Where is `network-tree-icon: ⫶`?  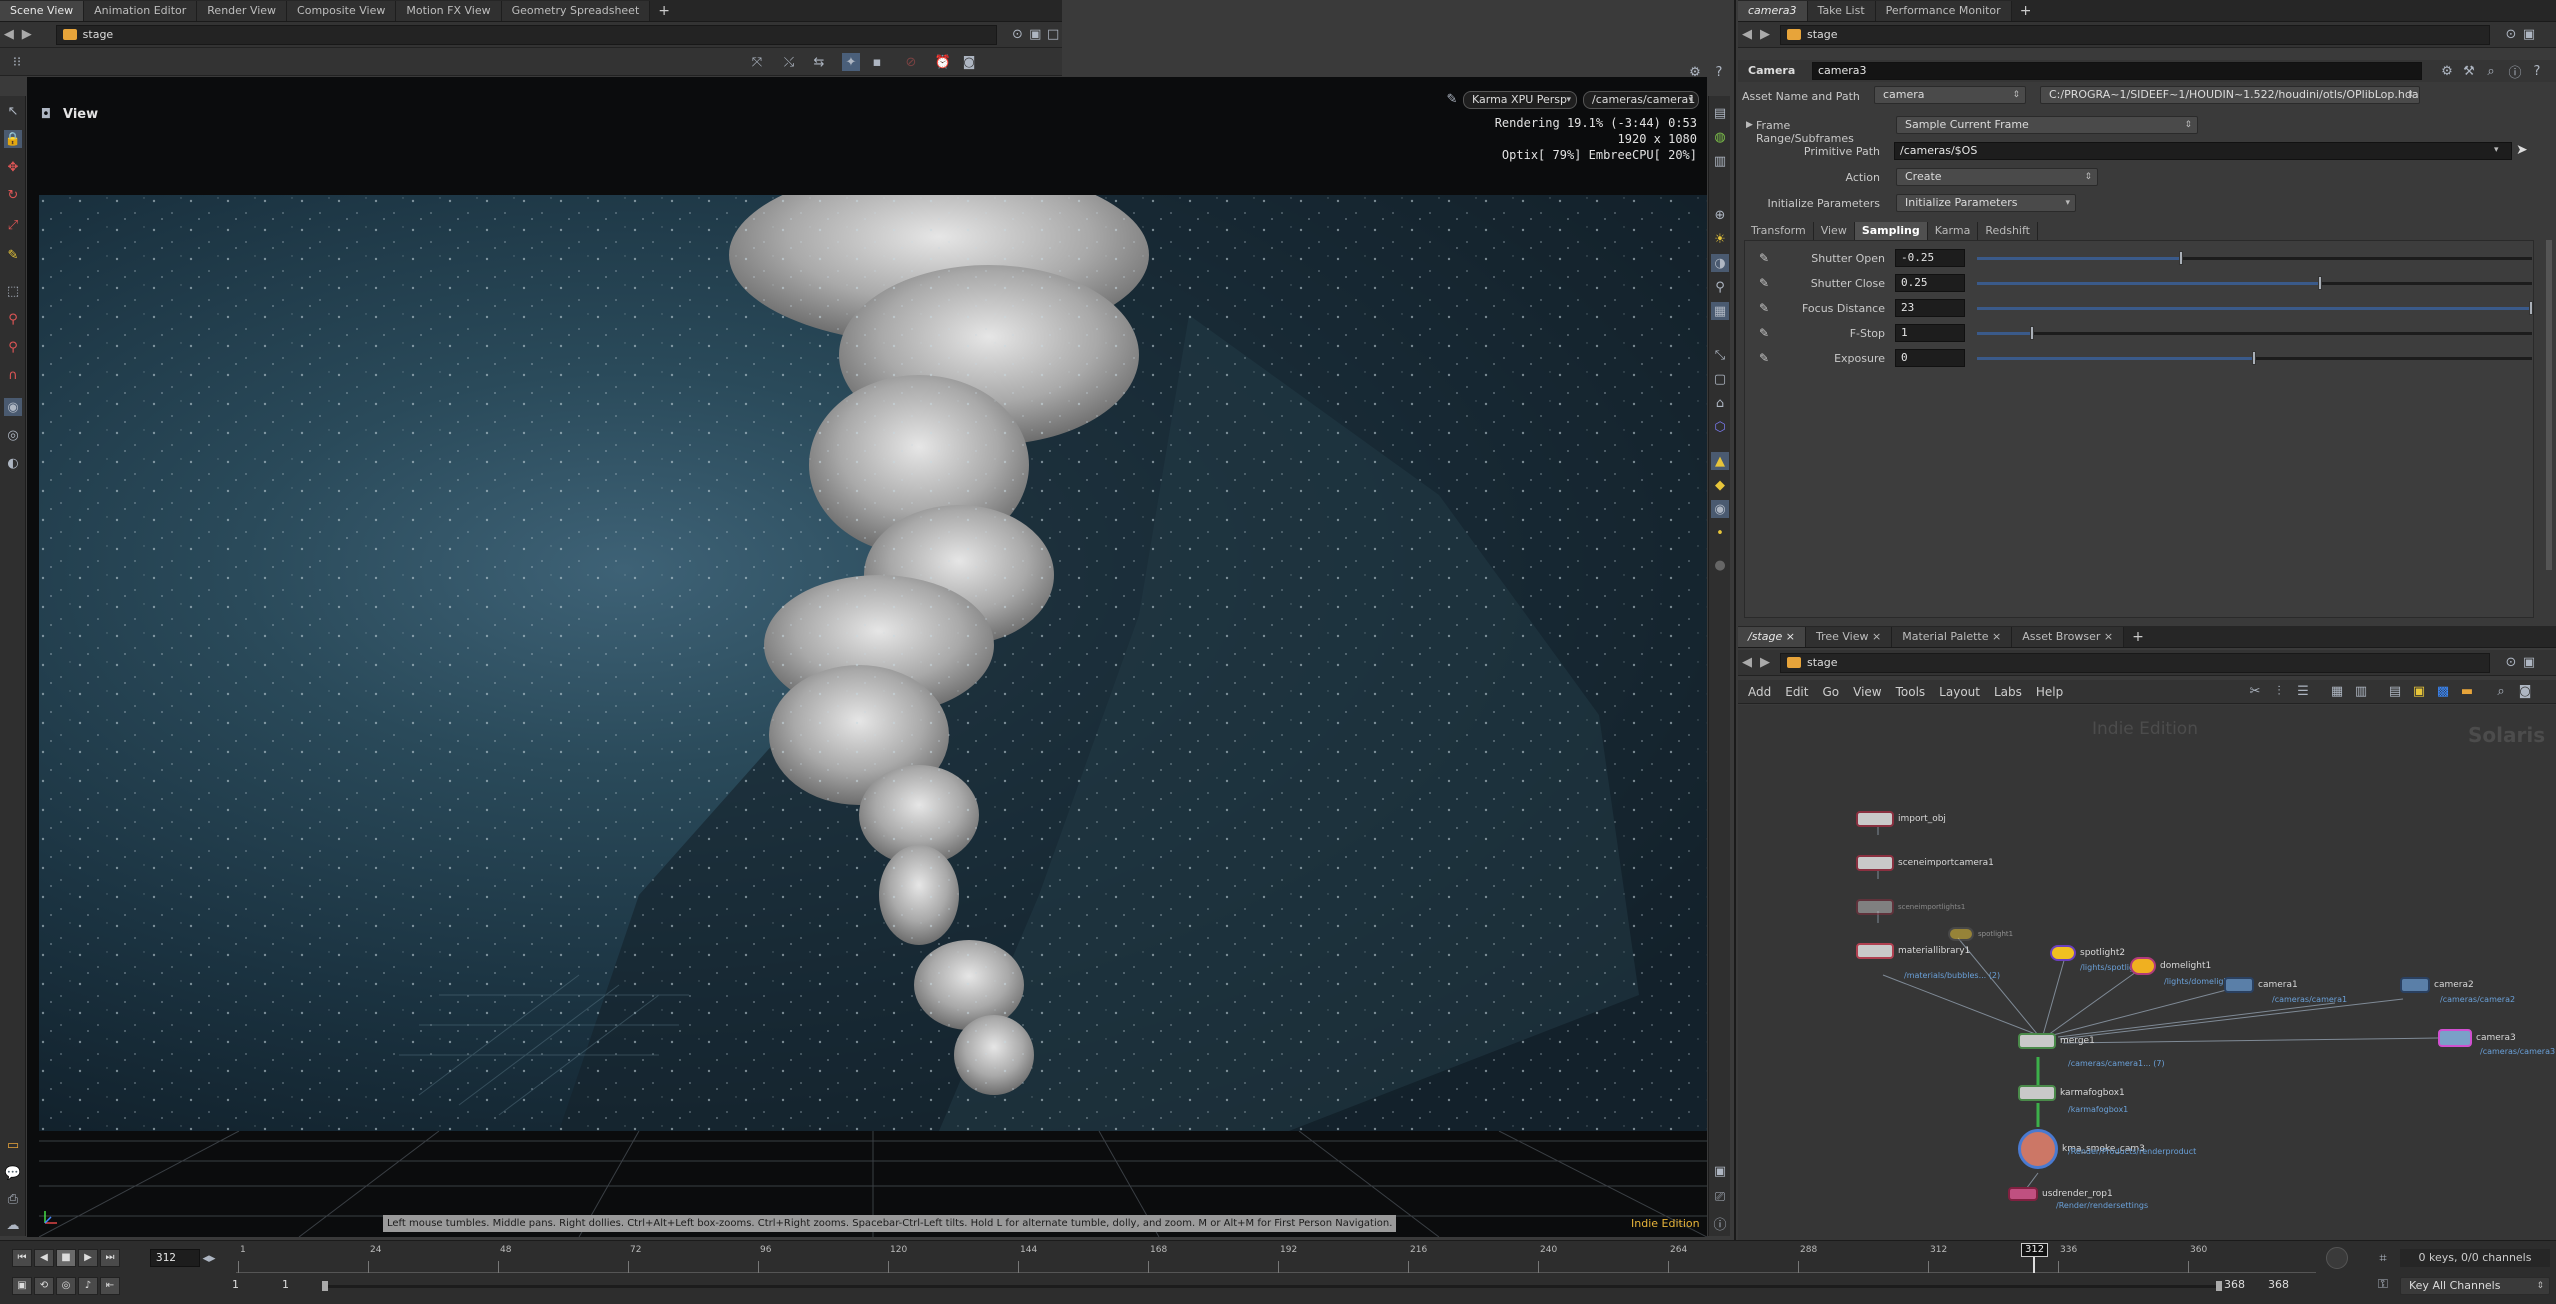 network-tree-icon: ⫶ is located at coordinates (2279, 691).